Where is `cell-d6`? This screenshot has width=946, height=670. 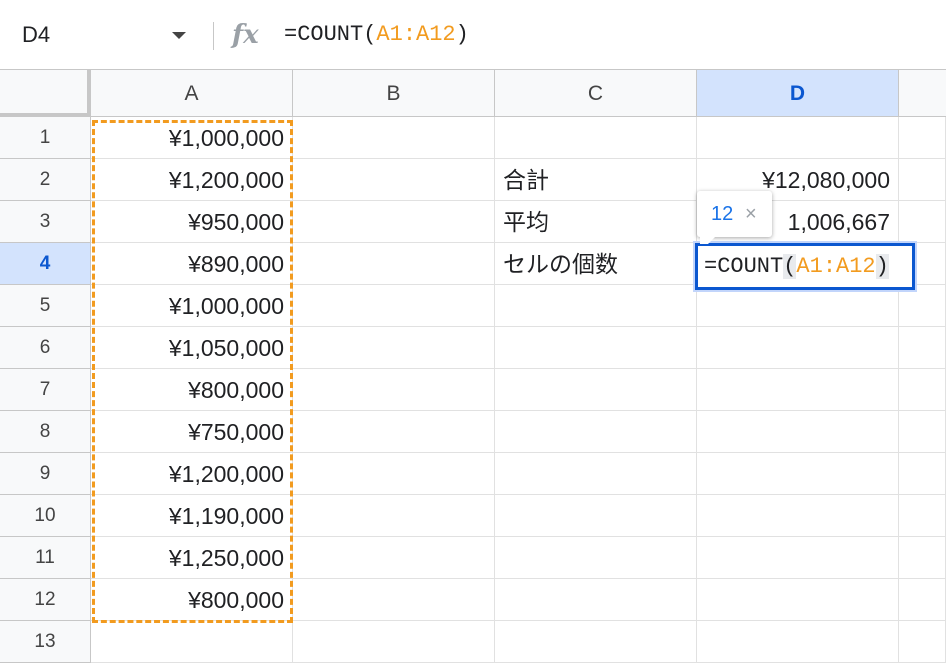
cell-d6 is located at coordinates (798, 348).